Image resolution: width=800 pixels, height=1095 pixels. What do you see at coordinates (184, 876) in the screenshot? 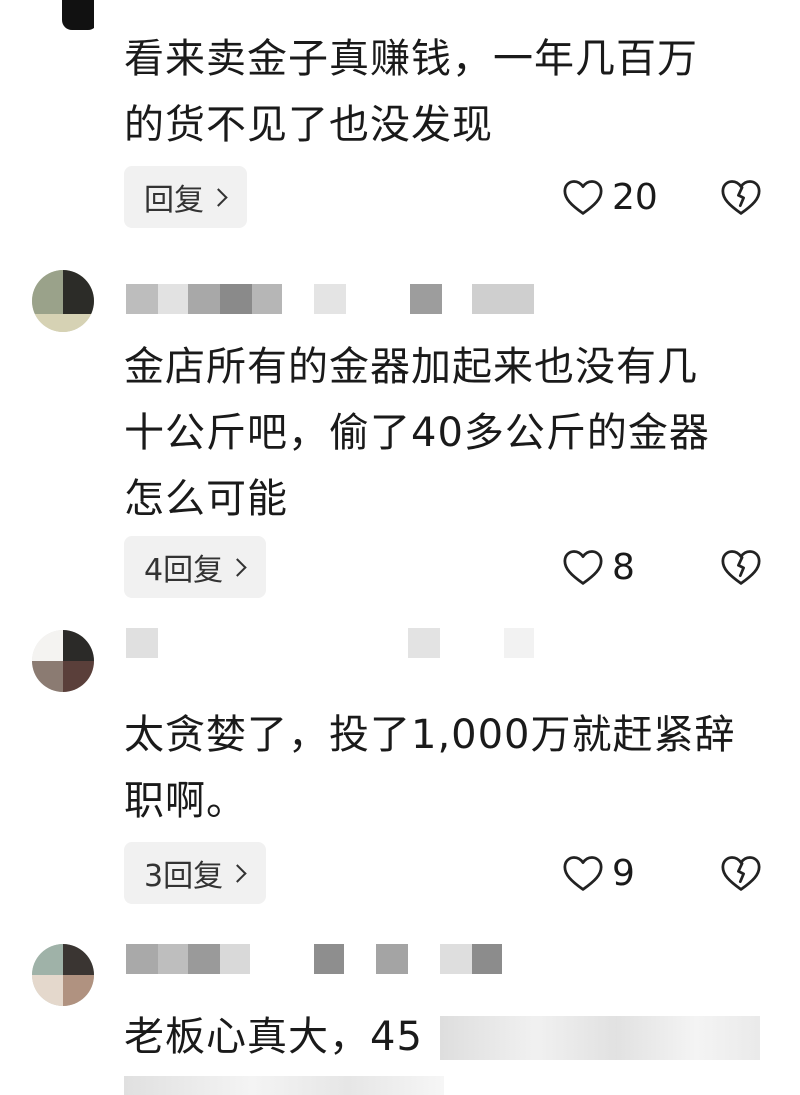
I see `reply-label: 3回复` at bounding box center [184, 876].